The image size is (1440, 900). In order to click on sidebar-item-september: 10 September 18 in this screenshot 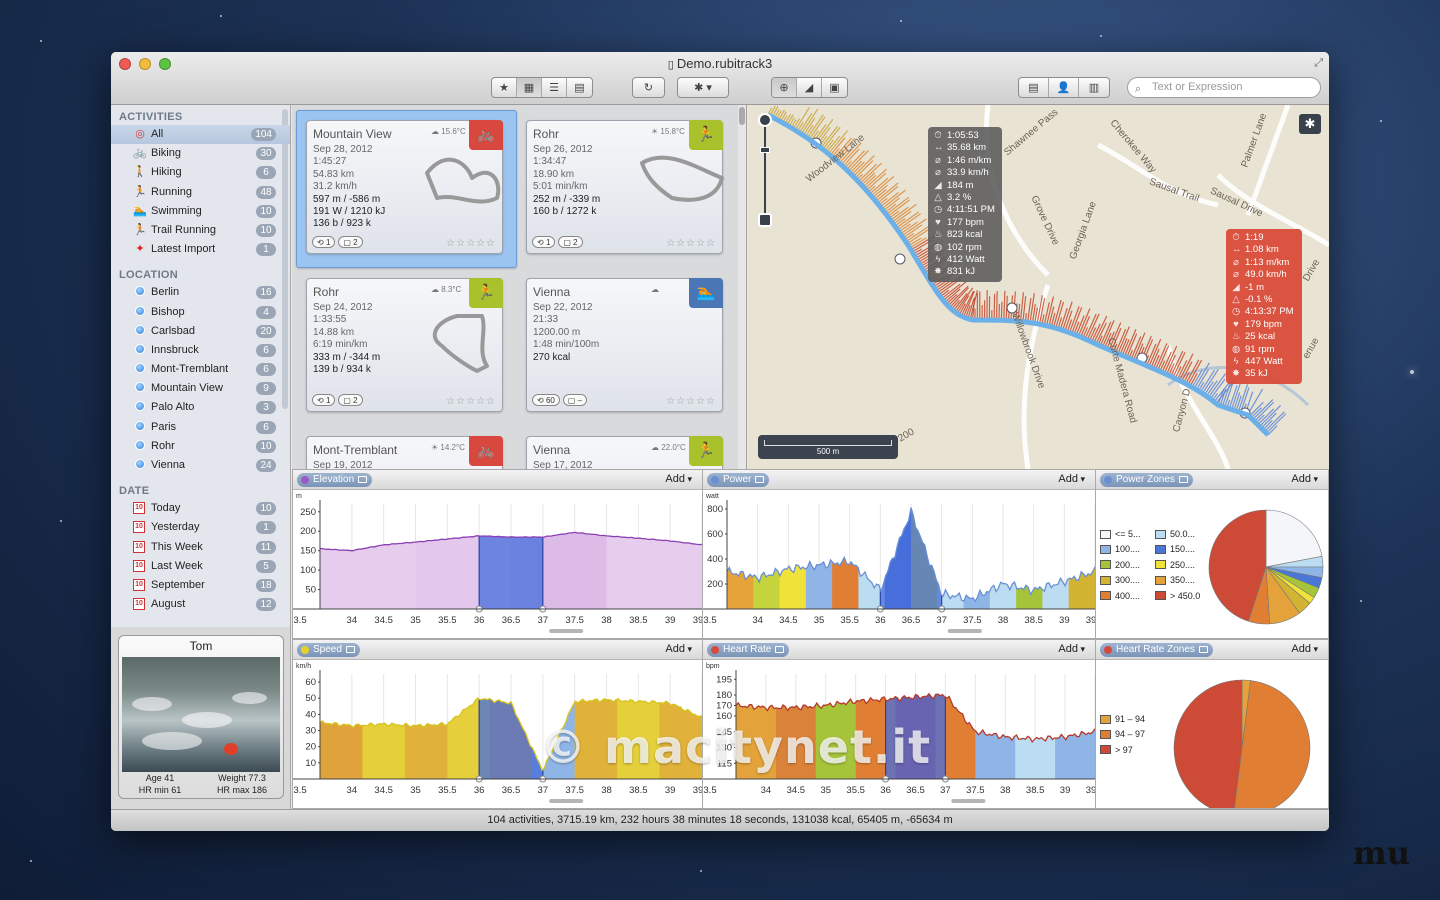, I will do `click(200, 585)`.